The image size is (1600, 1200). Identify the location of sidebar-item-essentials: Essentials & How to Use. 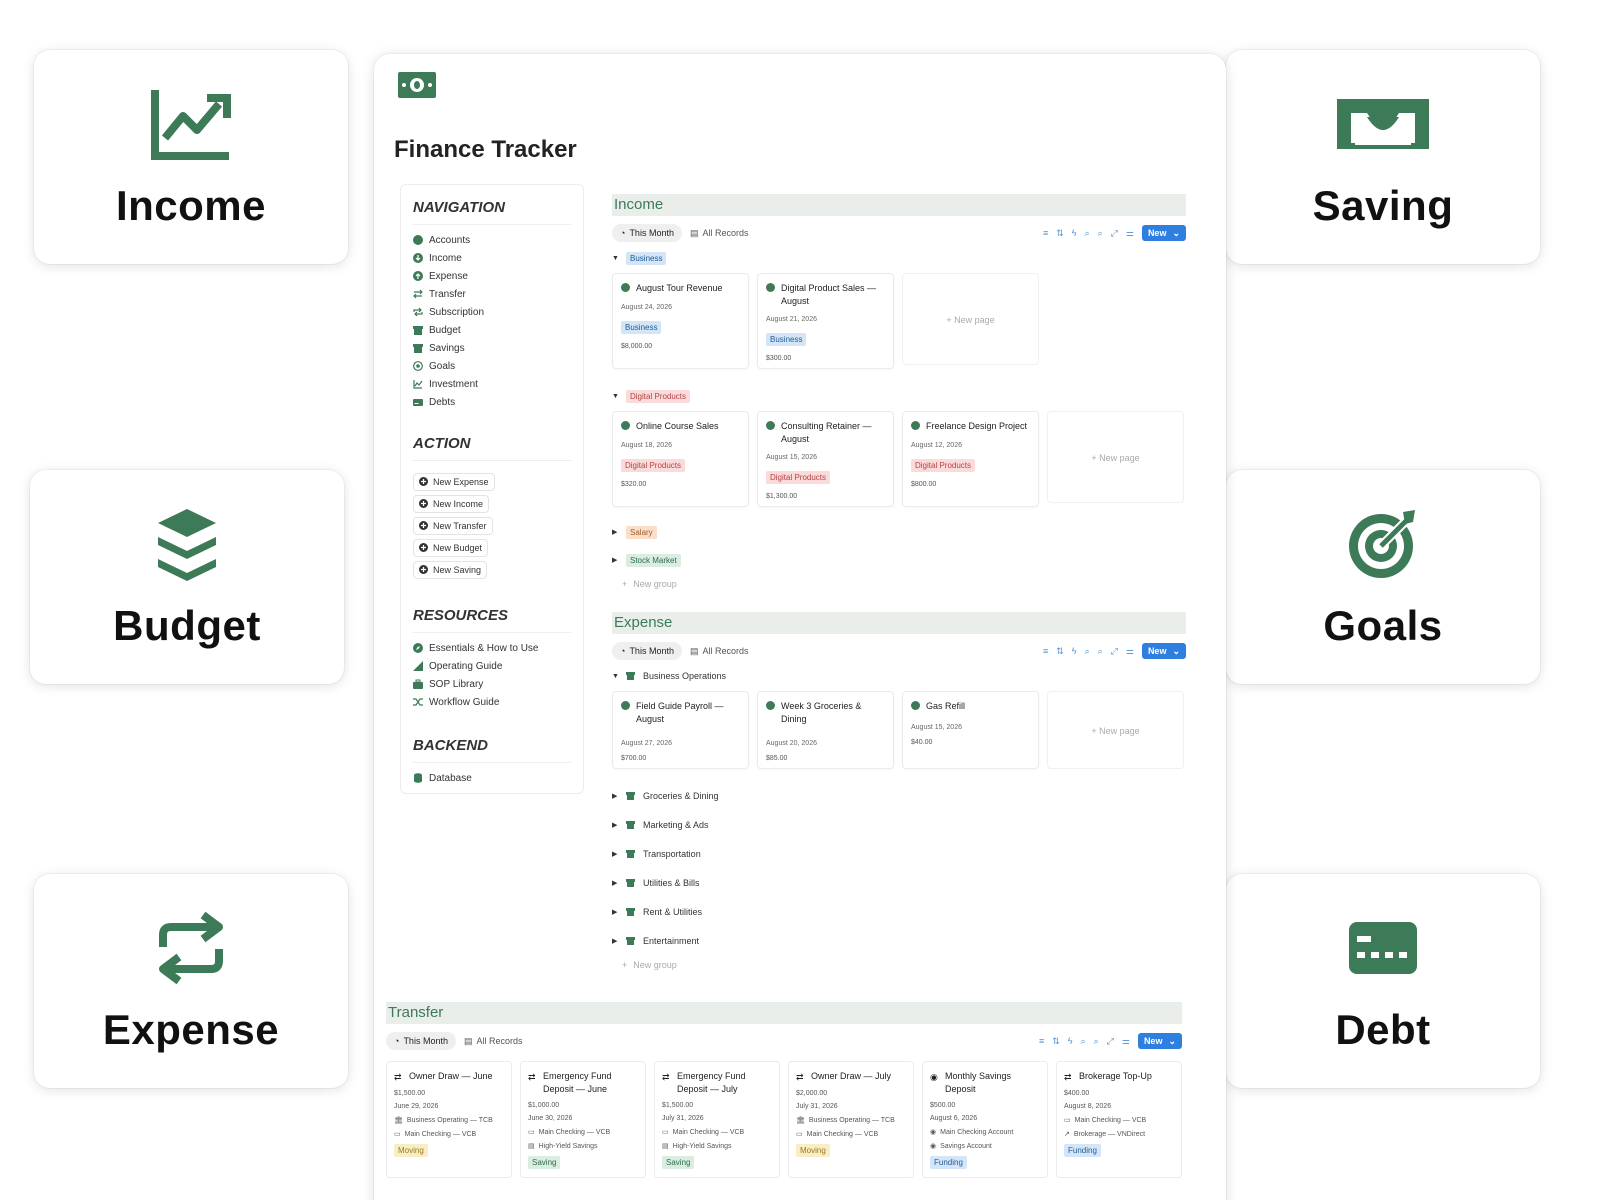
(492, 648).